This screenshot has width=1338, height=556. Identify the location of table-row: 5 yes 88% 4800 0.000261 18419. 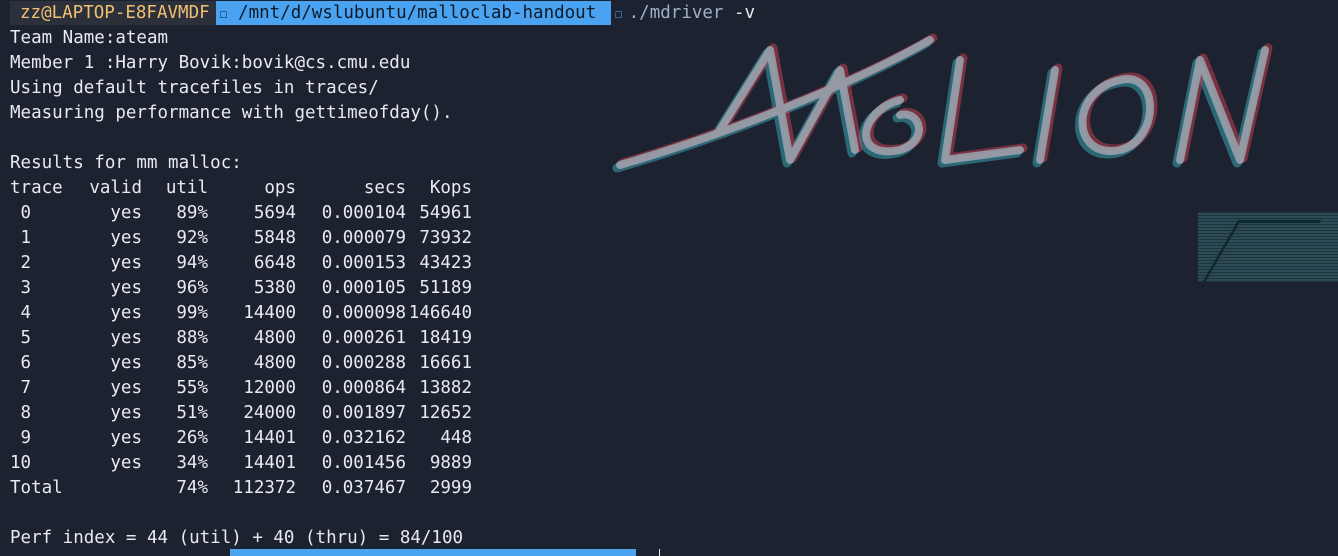
(241, 338).